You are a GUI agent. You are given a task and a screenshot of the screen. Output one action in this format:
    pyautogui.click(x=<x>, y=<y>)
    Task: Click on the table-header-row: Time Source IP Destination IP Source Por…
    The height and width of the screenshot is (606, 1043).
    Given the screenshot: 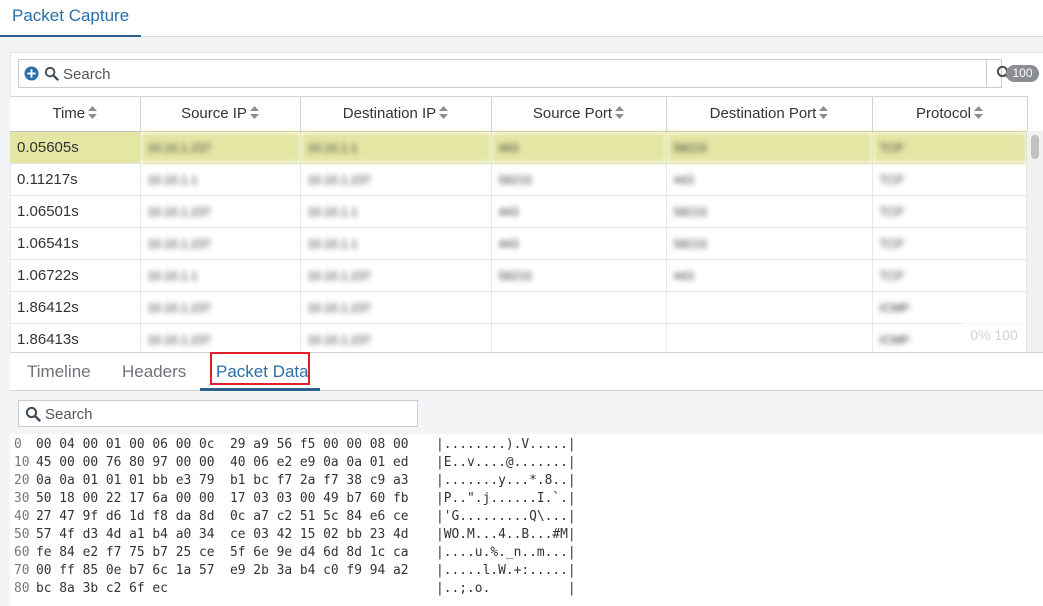 What is the action you would take?
    pyautogui.click(x=519, y=114)
    